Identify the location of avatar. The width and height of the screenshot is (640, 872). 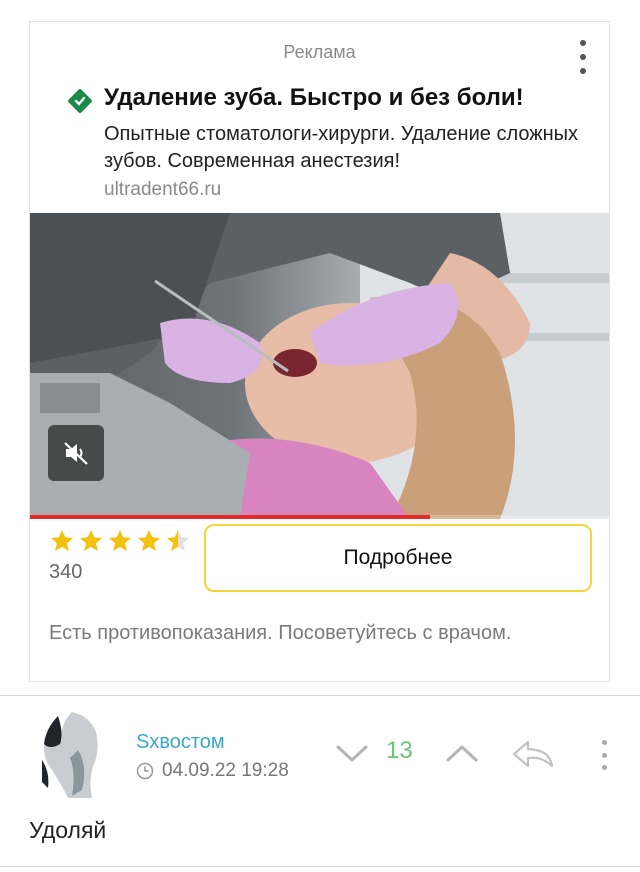
(72, 755).